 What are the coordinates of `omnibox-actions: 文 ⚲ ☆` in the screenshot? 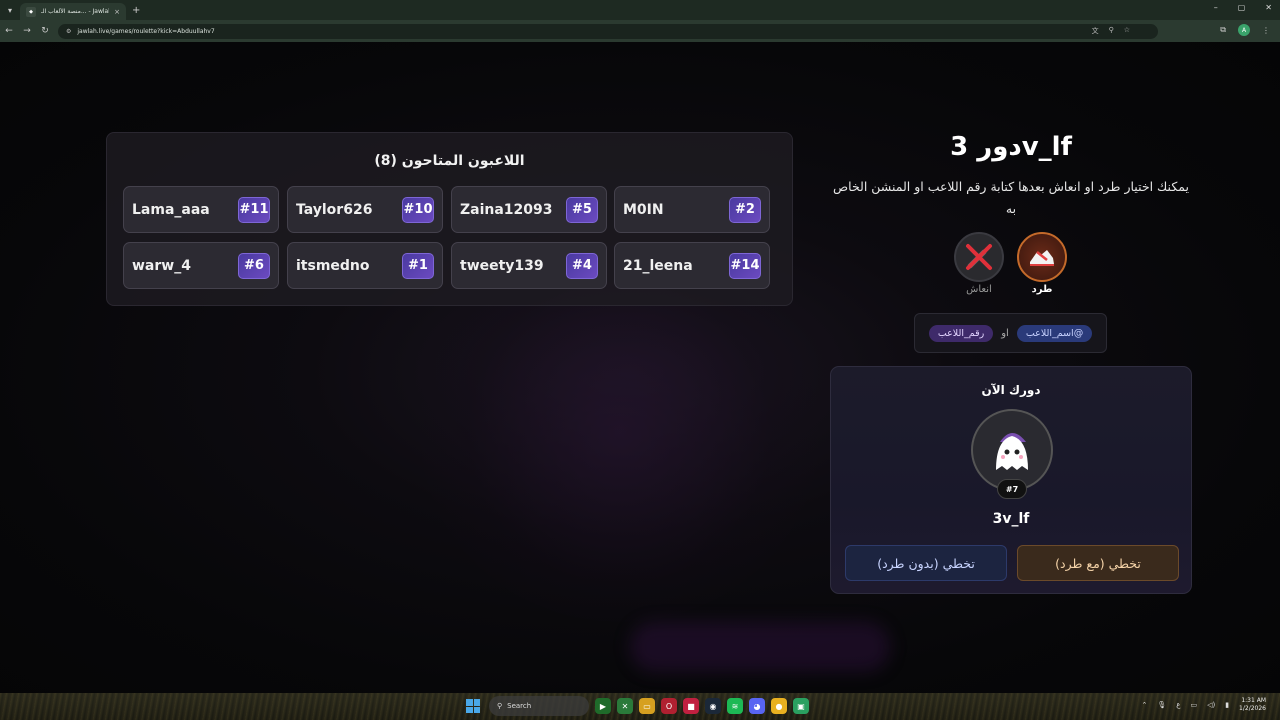 It's located at (1111, 31).